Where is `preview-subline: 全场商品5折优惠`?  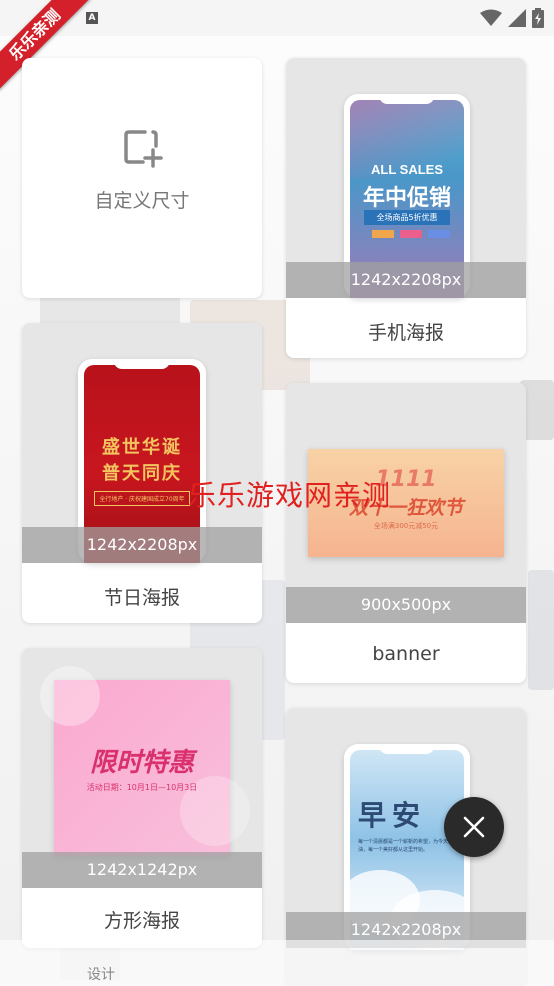 preview-subline: 全场商品5折优惠 is located at coordinates (407, 217).